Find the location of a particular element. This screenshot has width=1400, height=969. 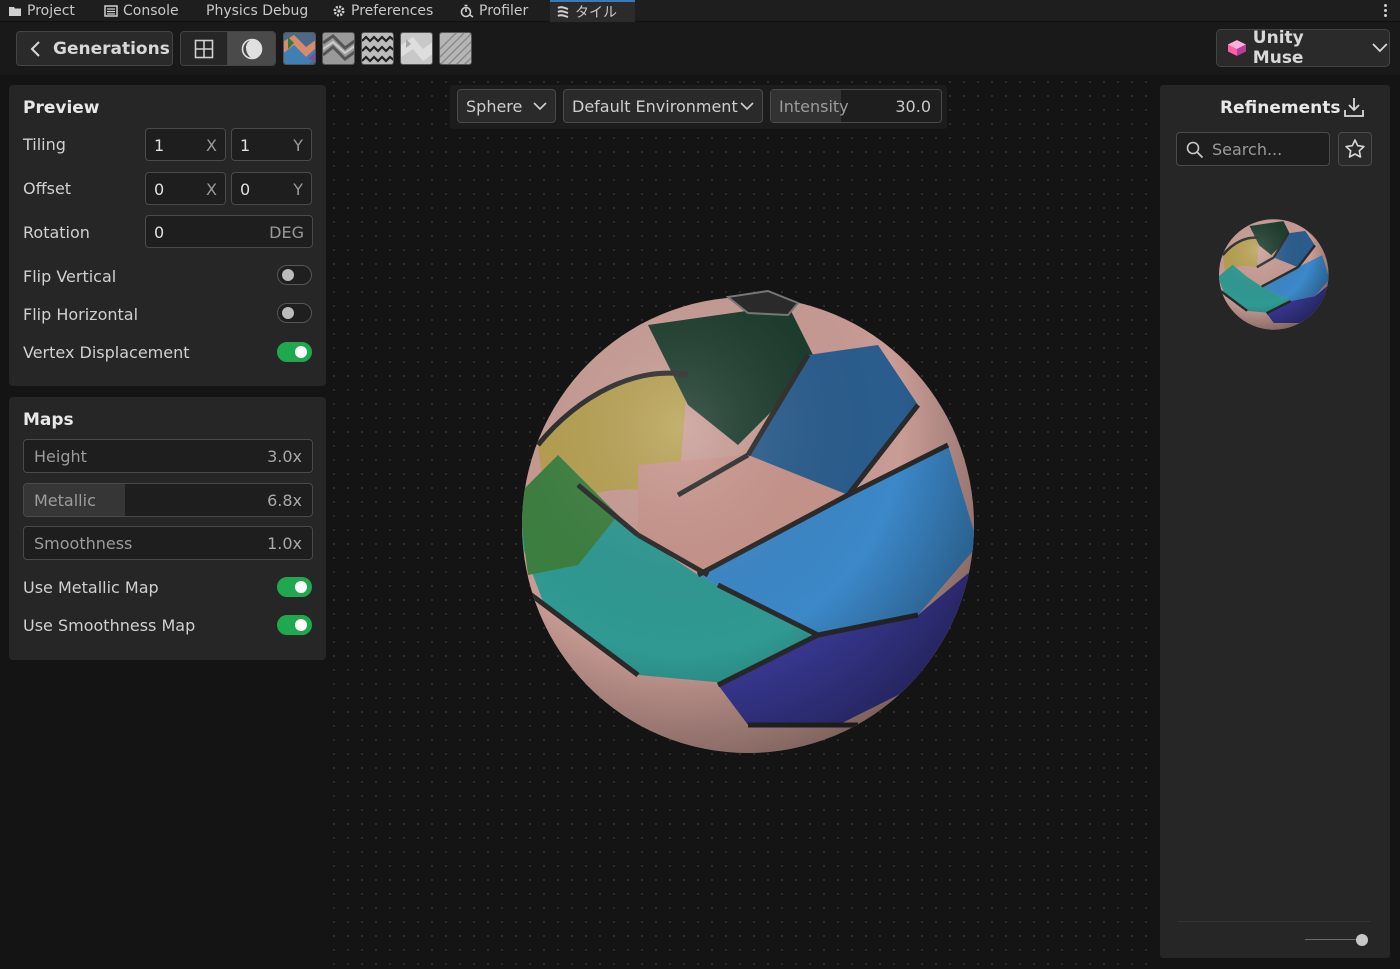

rotation-label: Rotation is located at coordinates (56, 232).